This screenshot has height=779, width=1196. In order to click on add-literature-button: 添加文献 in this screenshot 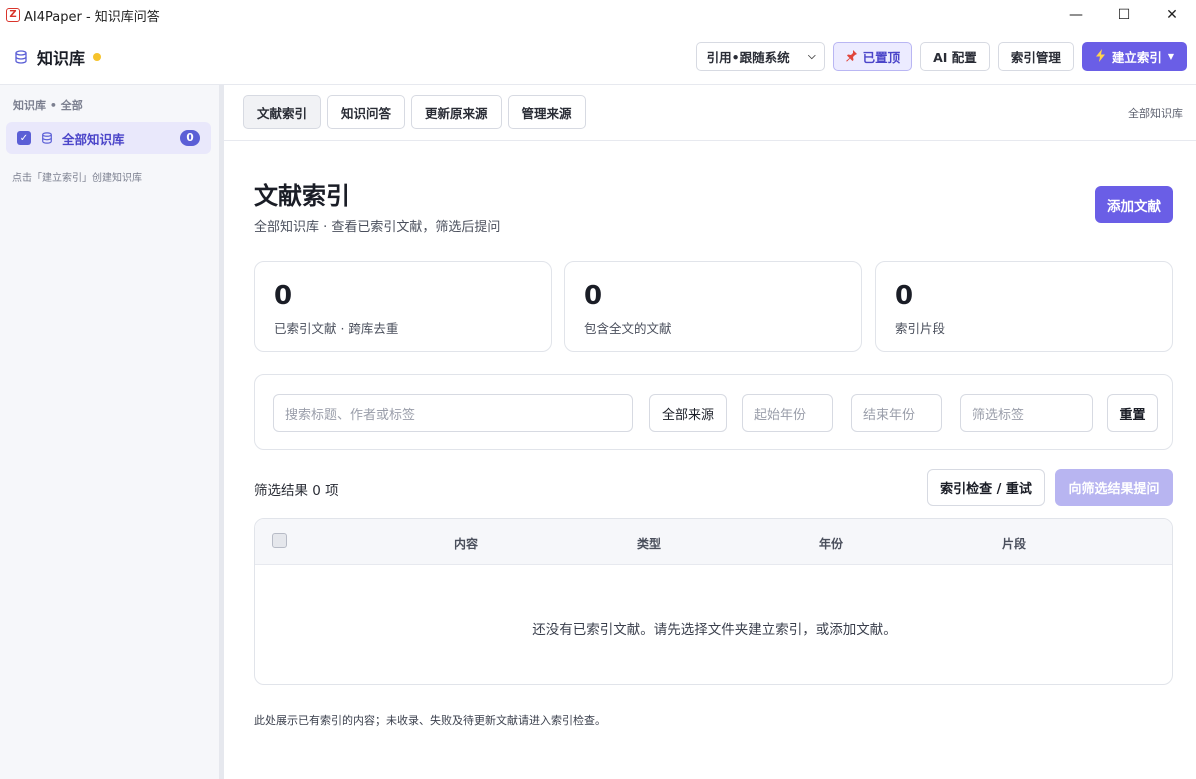, I will do `click(1134, 204)`.